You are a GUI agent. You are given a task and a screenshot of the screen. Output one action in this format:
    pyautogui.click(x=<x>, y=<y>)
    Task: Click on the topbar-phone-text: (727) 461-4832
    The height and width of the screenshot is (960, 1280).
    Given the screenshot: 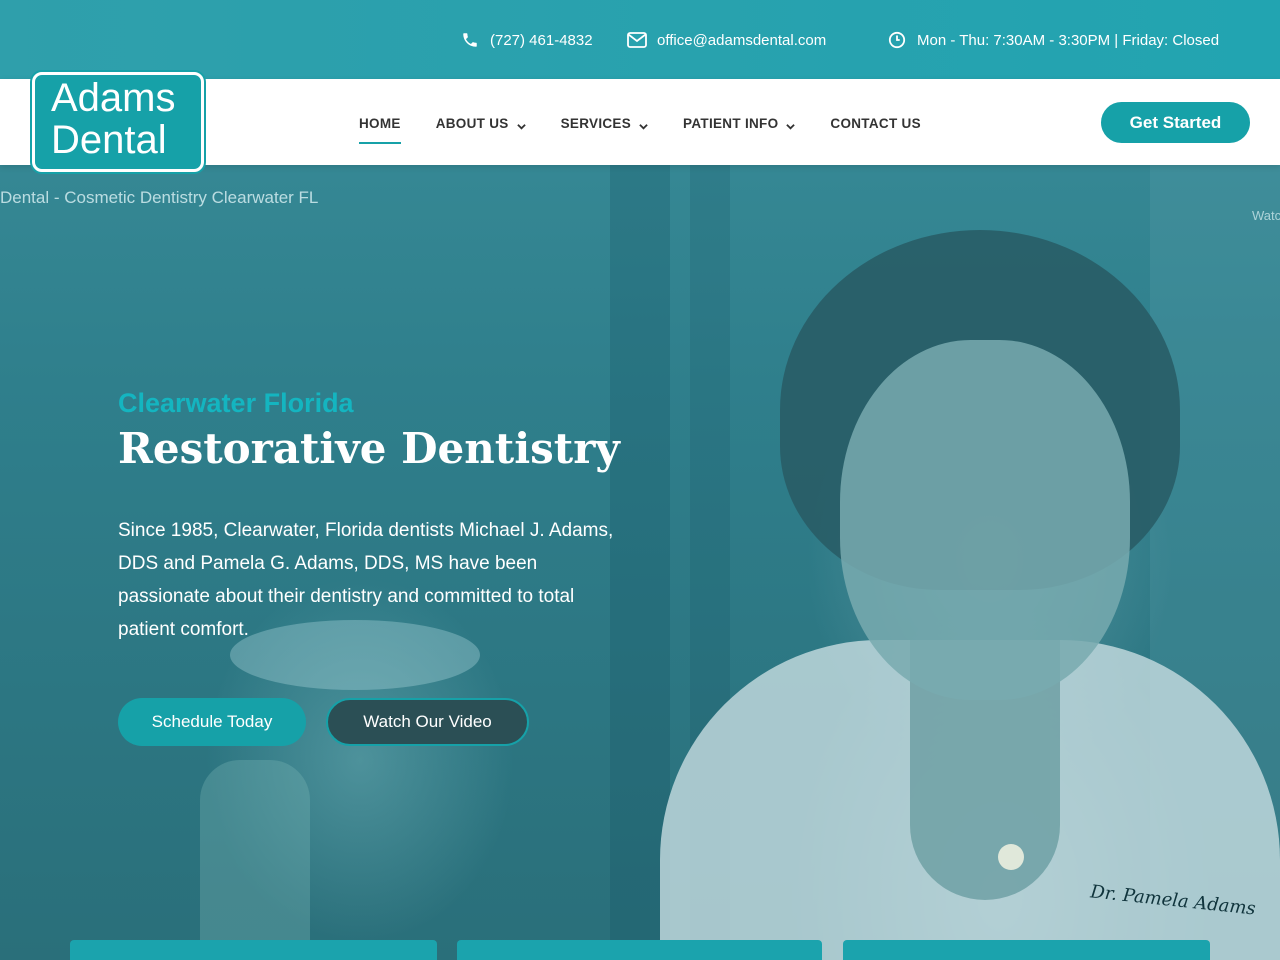 What is the action you would take?
    pyautogui.click(x=541, y=40)
    